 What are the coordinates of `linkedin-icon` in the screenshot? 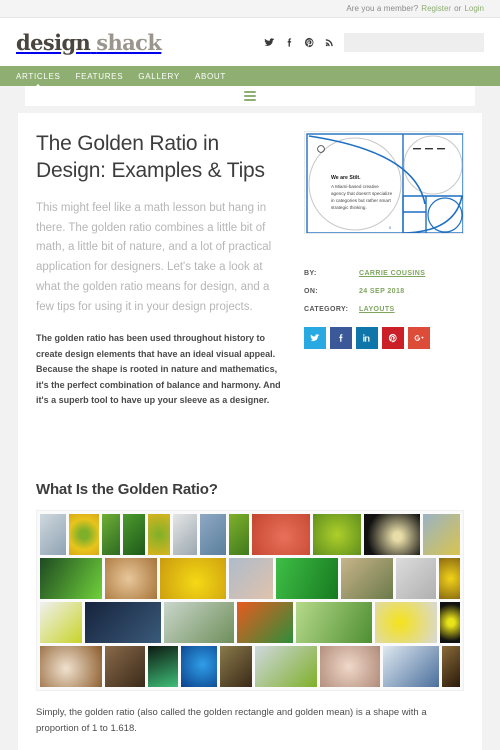 It's located at (366, 338).